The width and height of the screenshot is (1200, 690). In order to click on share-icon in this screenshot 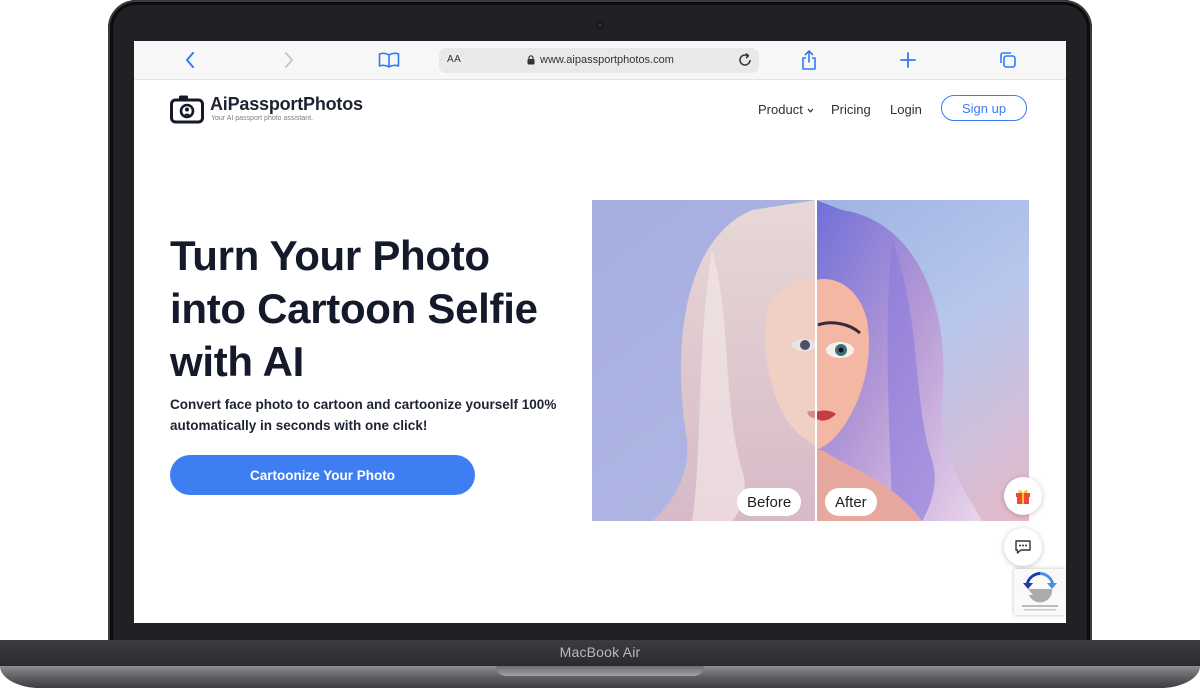, I will do `click(809, 60)`.